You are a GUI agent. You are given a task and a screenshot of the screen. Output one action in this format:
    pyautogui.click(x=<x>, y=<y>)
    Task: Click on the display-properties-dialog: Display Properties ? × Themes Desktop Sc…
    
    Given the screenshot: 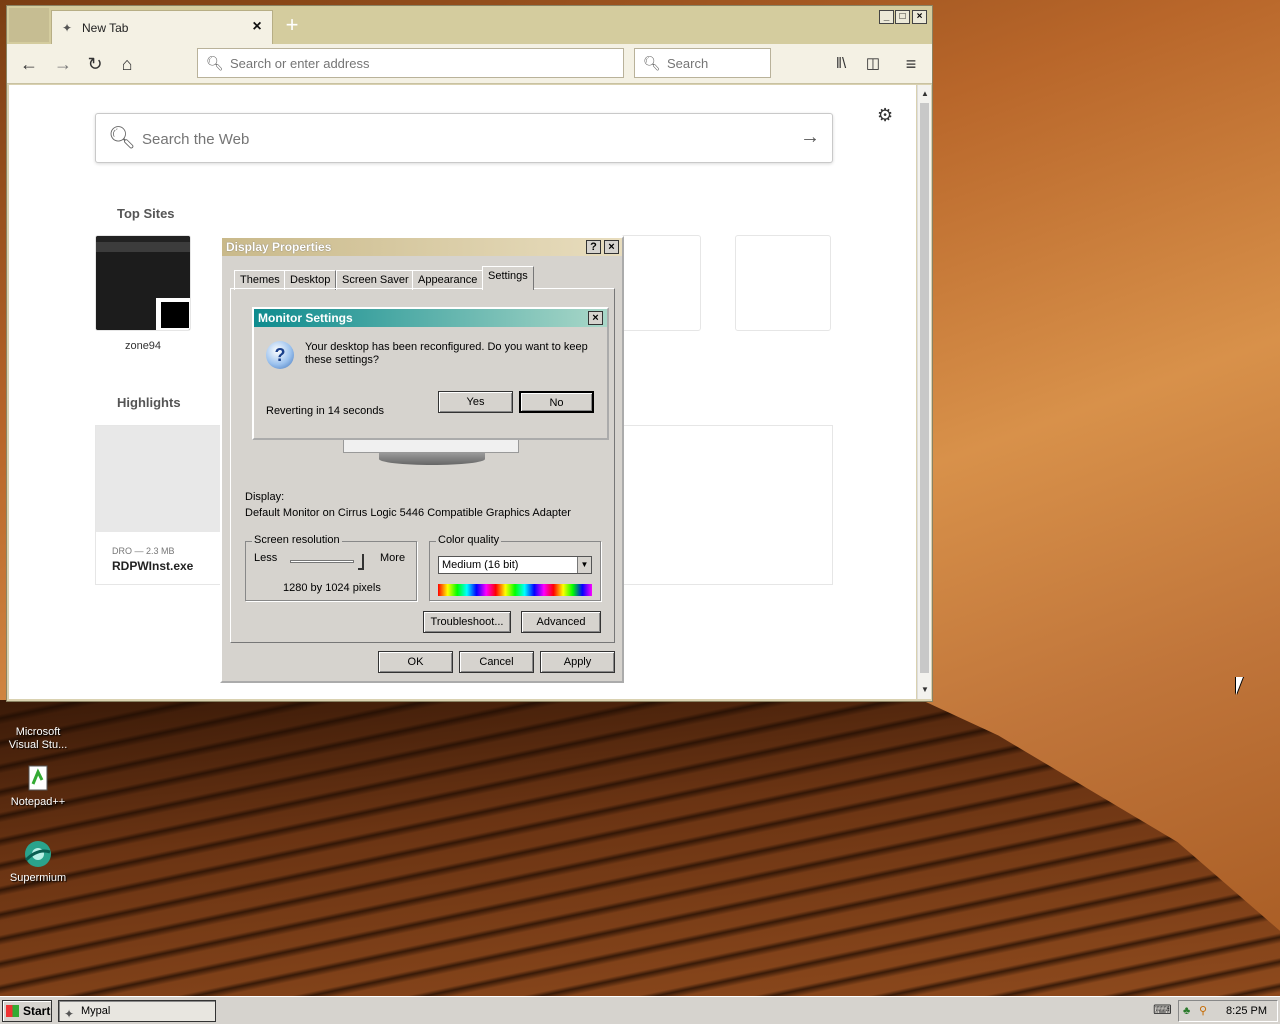 What is the action you would take?
    pyautogui.click(x=422, y=459)
    